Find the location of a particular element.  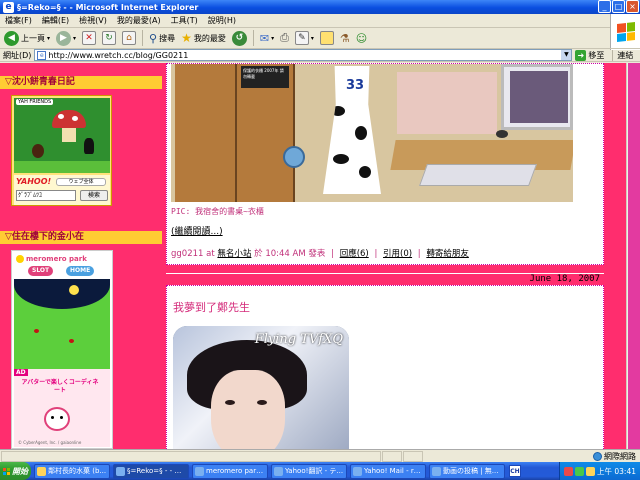

vertical-scrollbar is located at coordinates (633, 256).